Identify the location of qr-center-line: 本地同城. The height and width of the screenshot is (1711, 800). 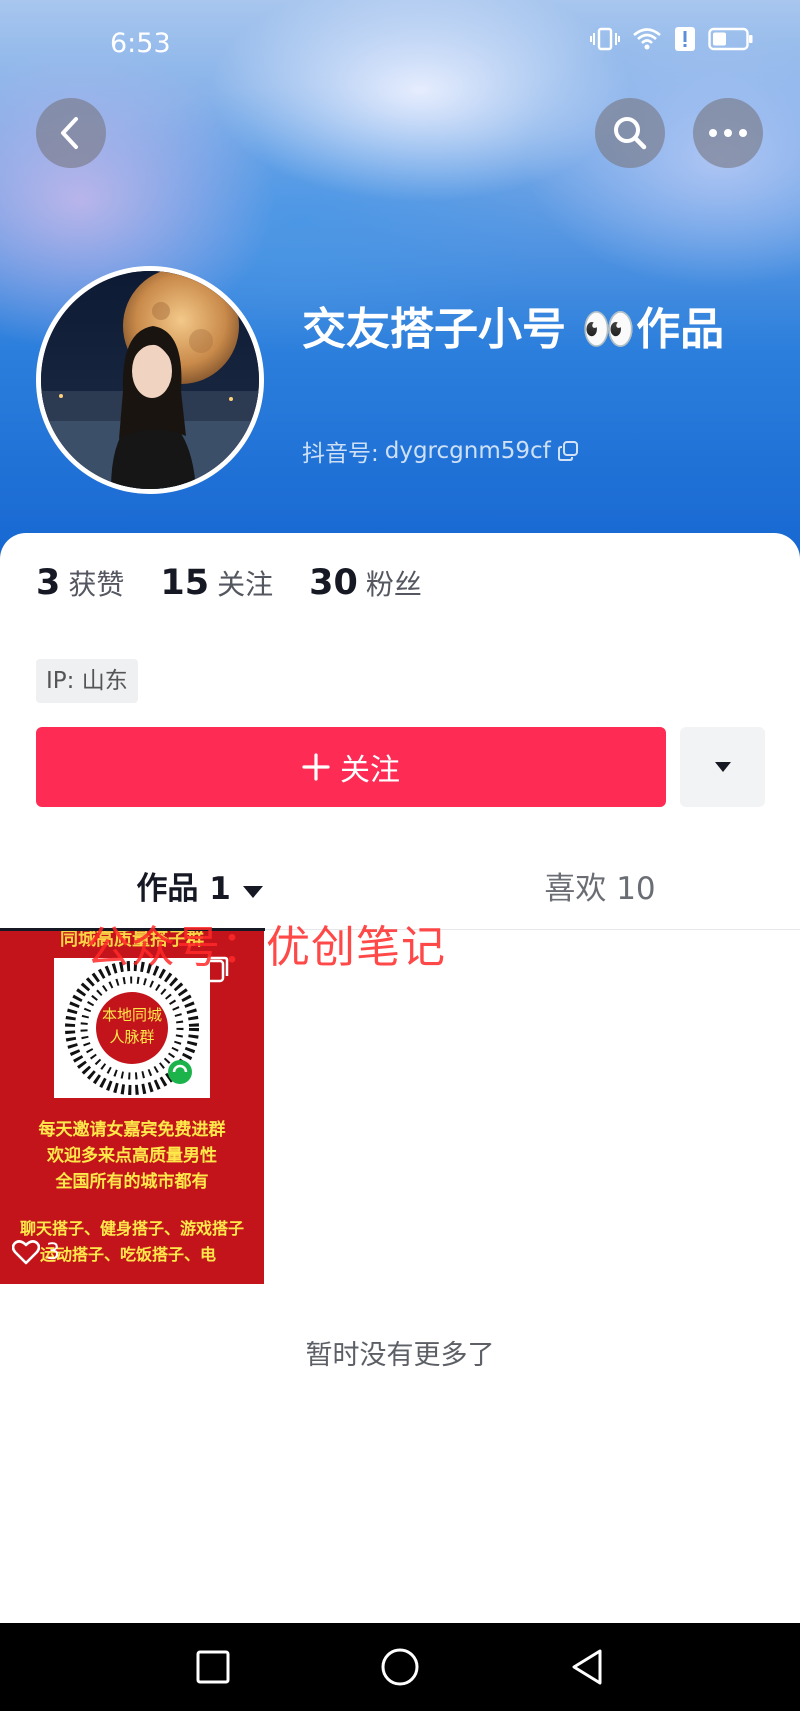
(131, 1015).